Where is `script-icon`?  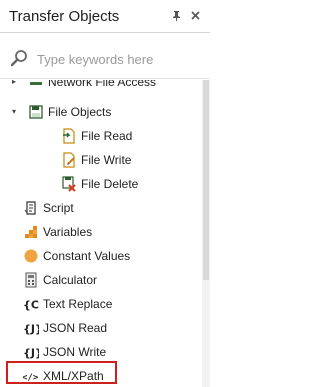 script-icon is located at coordinates (31, 208).